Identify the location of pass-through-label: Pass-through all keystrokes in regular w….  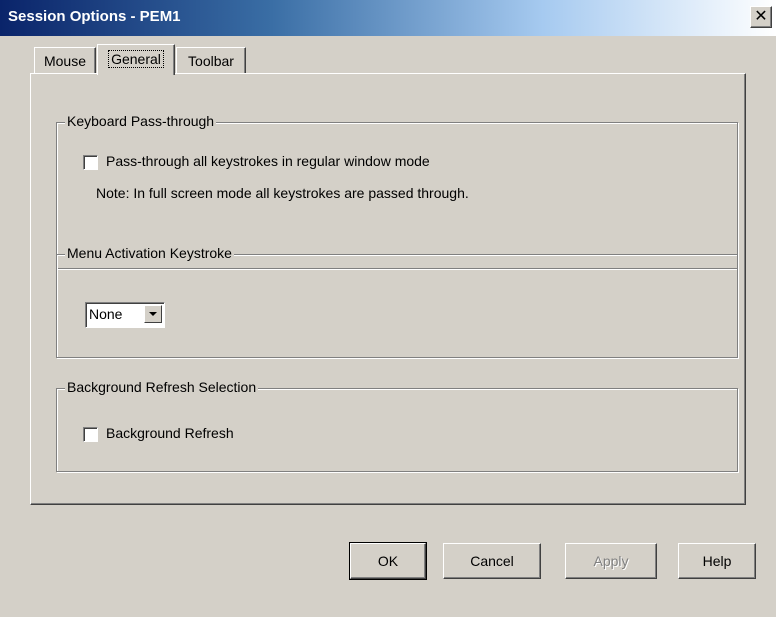
(268, 161).